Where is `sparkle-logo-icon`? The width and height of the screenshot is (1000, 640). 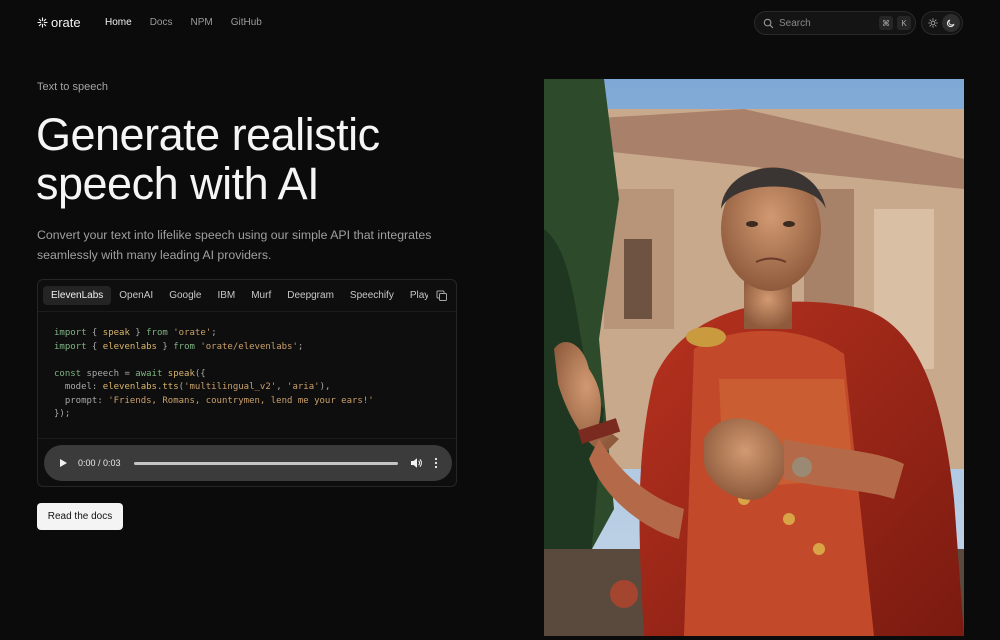
sparkle-logo-icon is located at coordinates (42, 22).